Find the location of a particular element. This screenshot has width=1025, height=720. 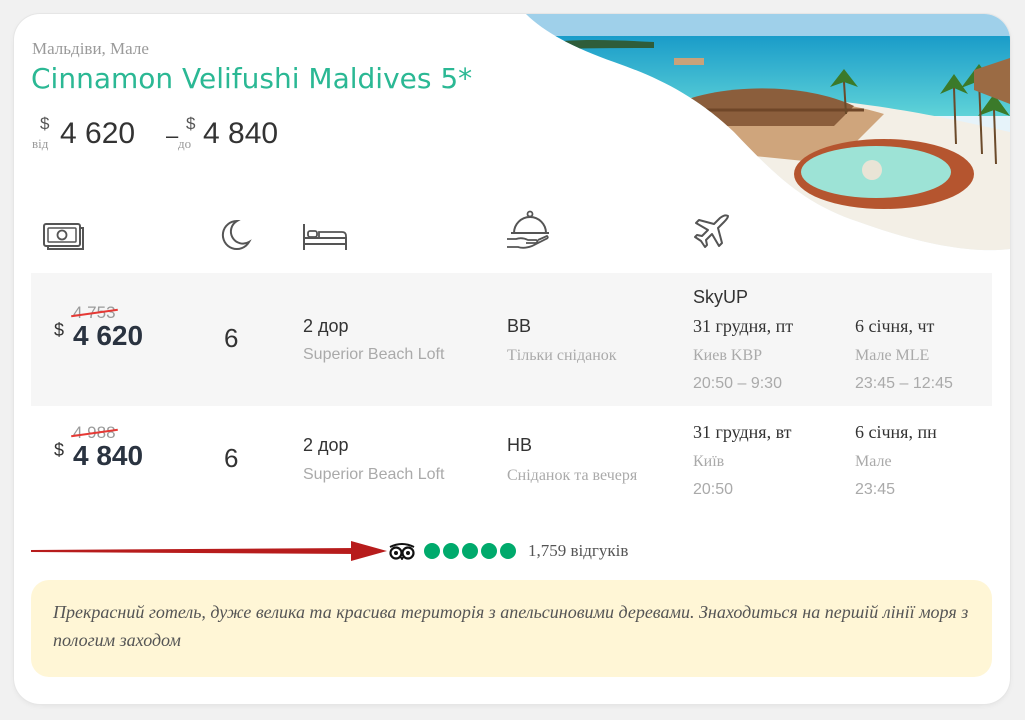

price-range: $ від 4 620 – $ до 4 840 is located at coordinates (192, 136).